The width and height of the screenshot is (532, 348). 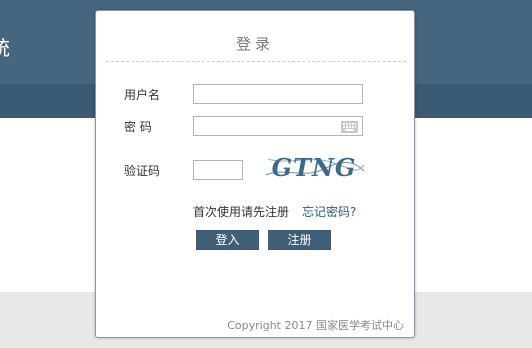 What do you see at coordinates (241, 212) in the screenshot?
I see `first-use-text: 首次使用请先注册` at bounding box center [241, 212].